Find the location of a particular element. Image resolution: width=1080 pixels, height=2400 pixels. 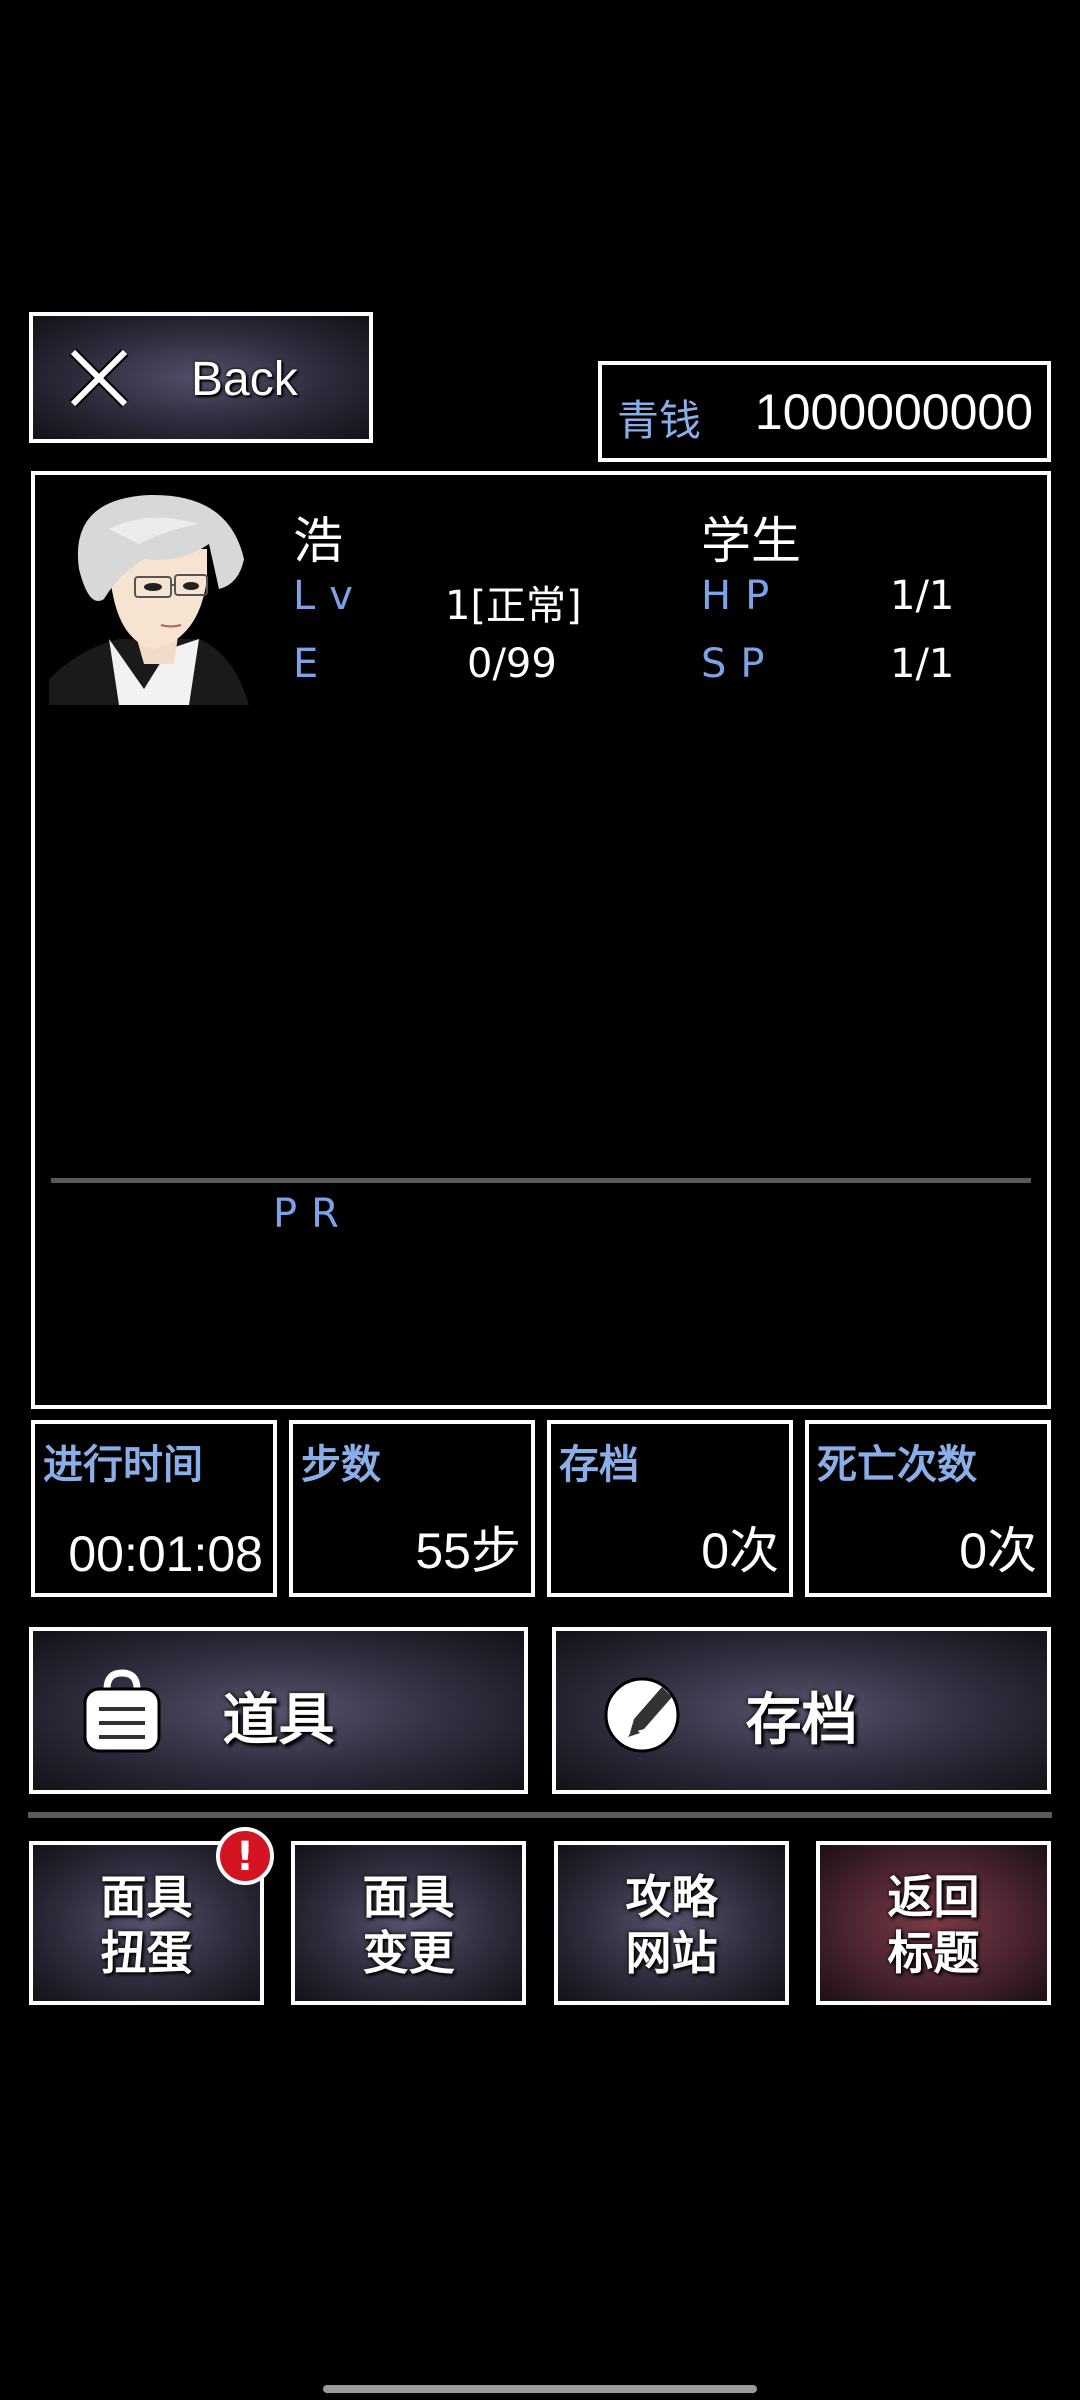

mask-change-button: 面具 变更 is located at coordinates (408, 1923).